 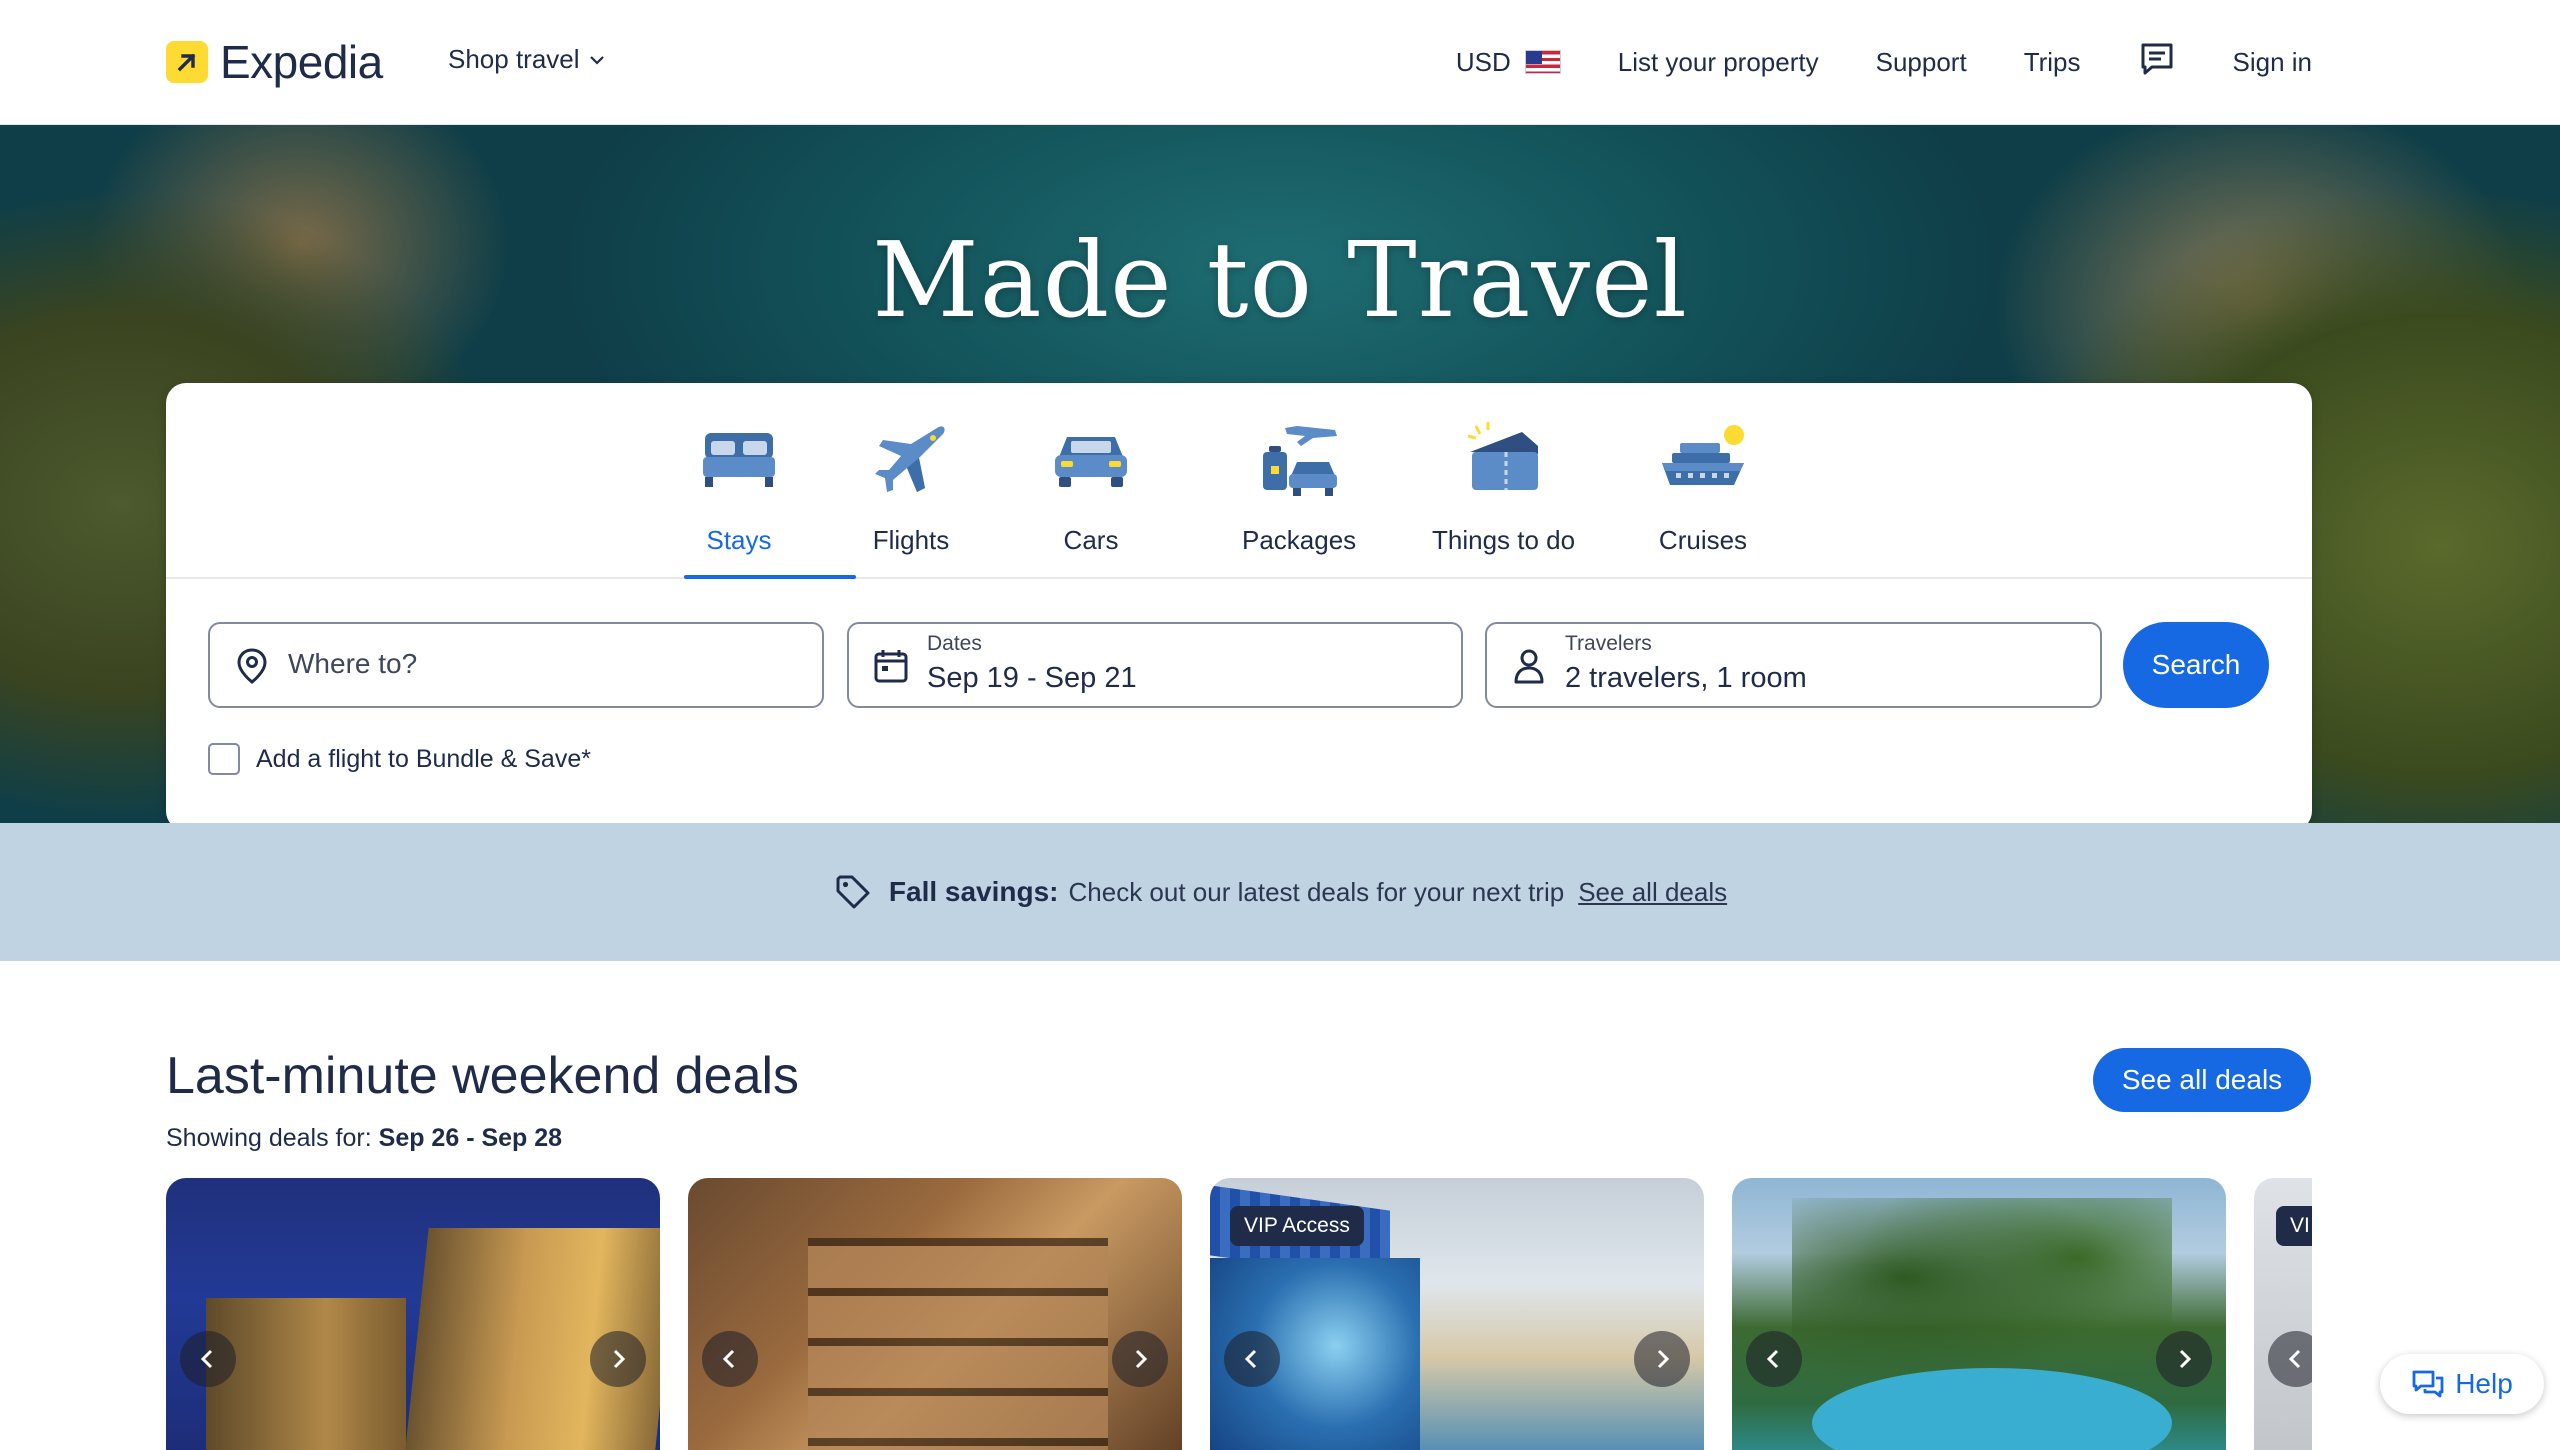 I want to click on trips-link: Trips, so click(x=2052, y=62).